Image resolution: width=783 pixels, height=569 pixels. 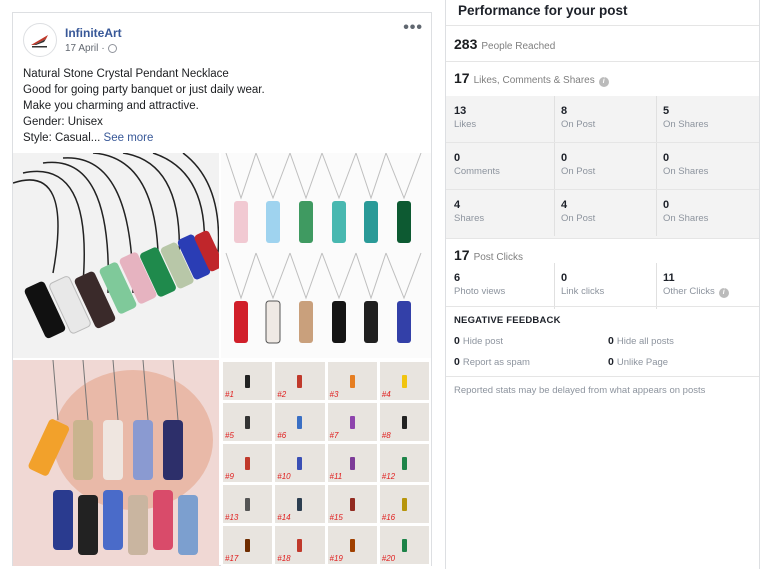 I want to click on variant-tile: #3, so click(x=352, y=381).